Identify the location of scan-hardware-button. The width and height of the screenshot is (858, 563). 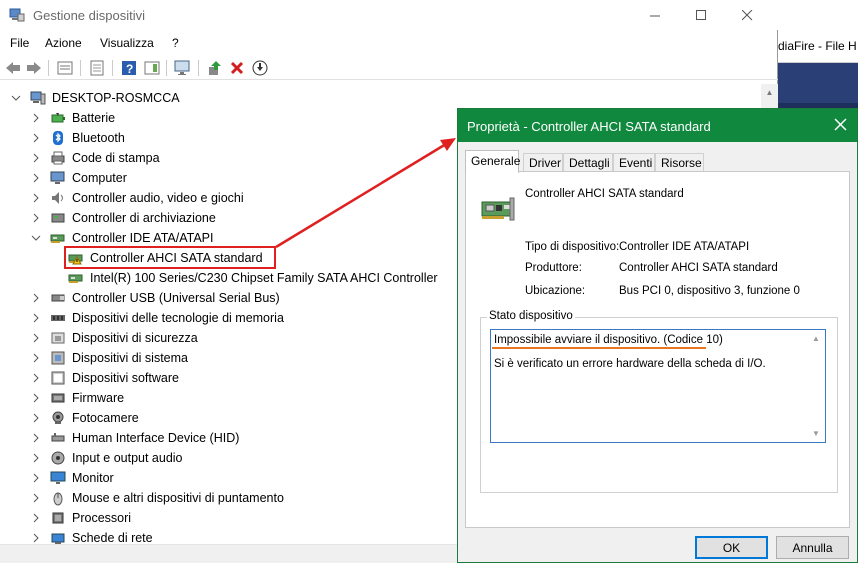
(183, 68).